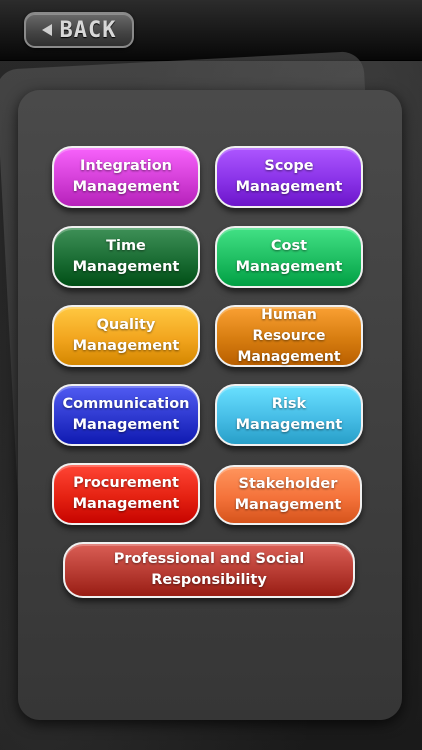  What do you see at coordinates (289, 415) in the screenshot?
I see `risk-management-button: Risk Management` at bounding box center [289, 415].